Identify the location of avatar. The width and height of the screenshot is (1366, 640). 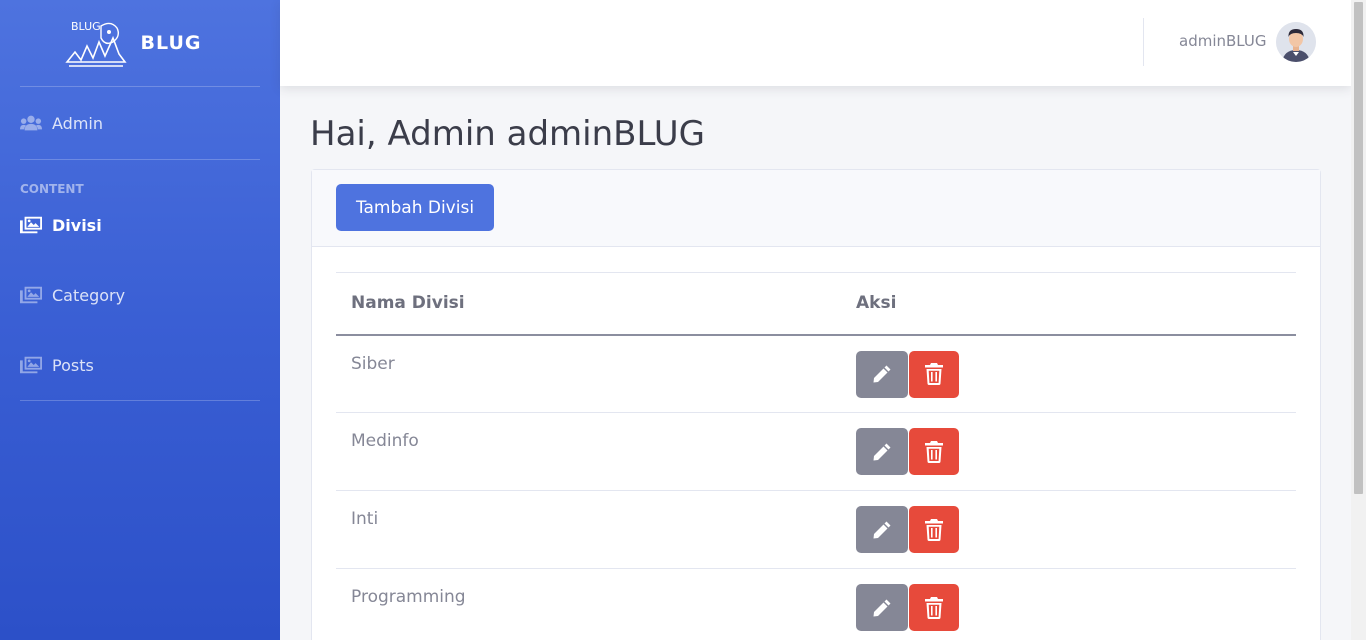
(1296, 42).